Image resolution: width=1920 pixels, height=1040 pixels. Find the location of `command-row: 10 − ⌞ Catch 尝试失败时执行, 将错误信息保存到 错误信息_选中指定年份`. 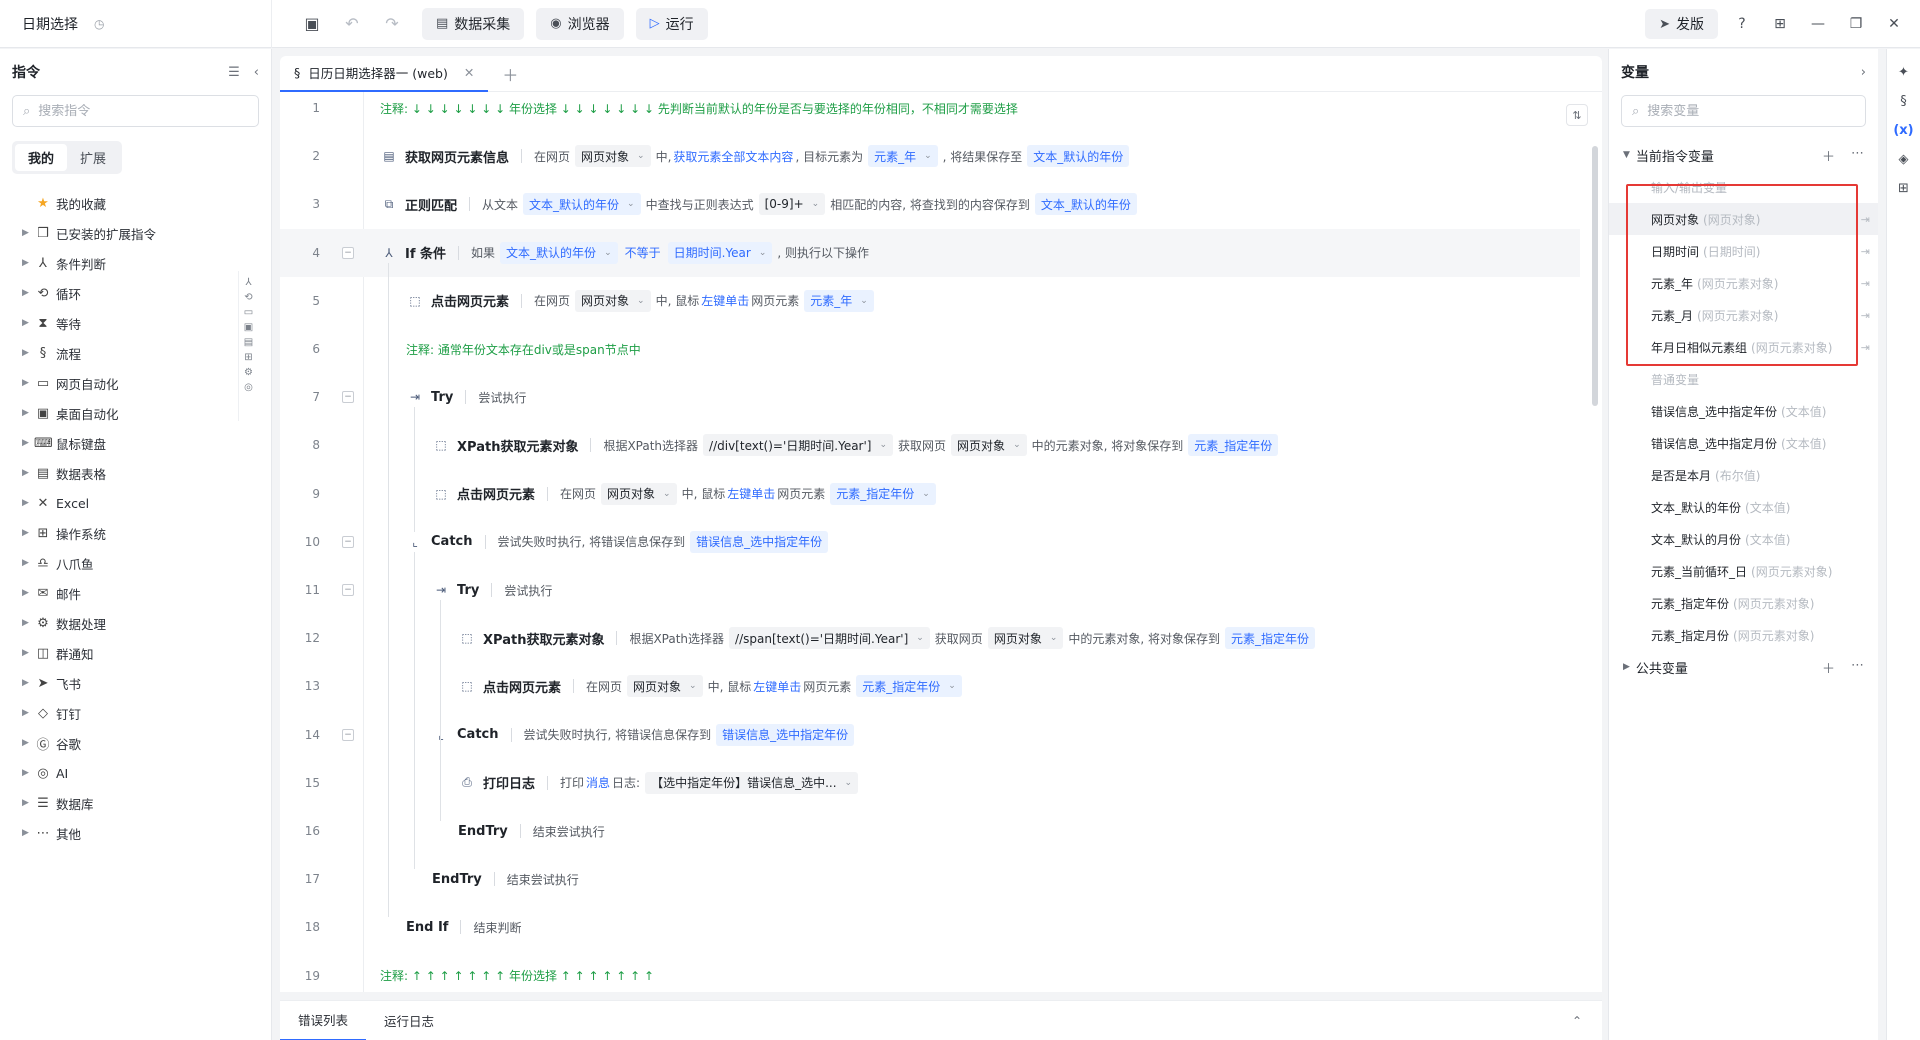

command-row: 10 − ⌞ Catch 尝试失败时执行, 将错误信息保存到 错误信息_选中指定年份 is located at coordinates (930, 542).